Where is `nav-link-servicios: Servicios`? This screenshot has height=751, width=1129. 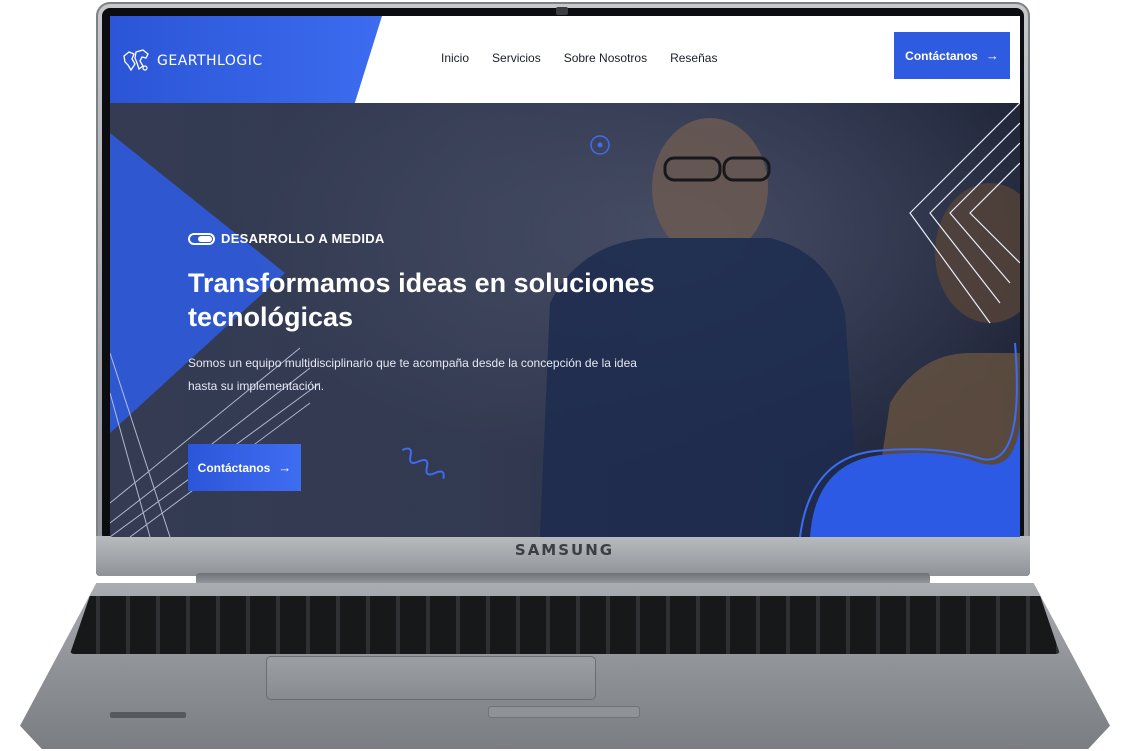
nav-link-servicios: Servicios is located at coordinates (516, 58).